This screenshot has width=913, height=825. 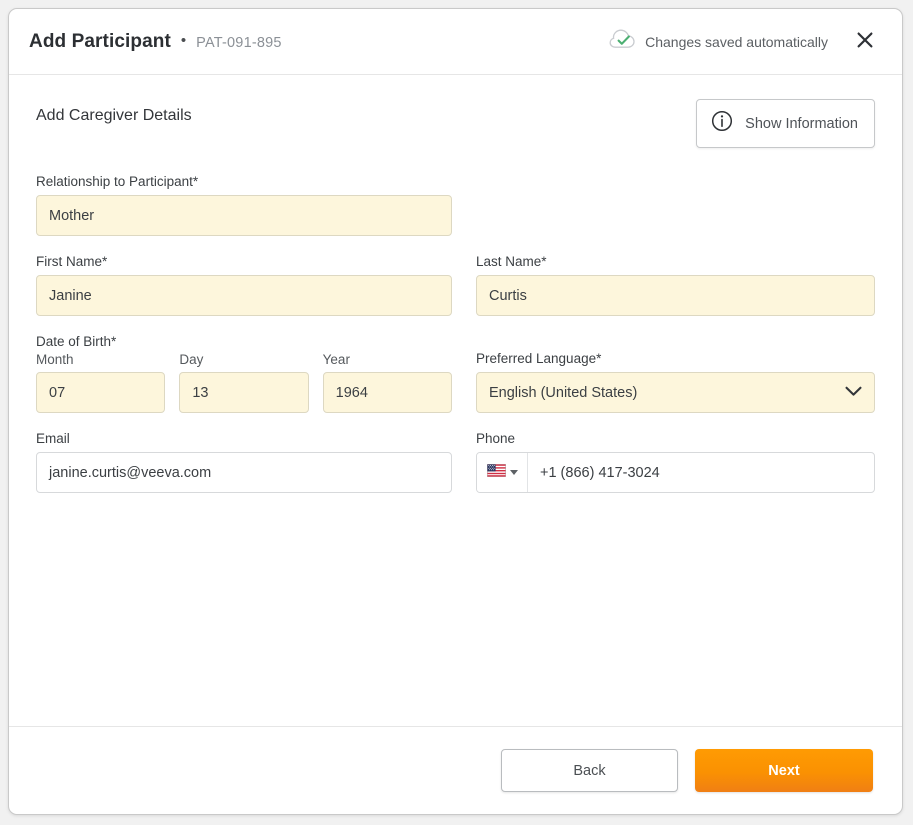 I want to click on dob-month-label: Month, so click(x=55, y=359).